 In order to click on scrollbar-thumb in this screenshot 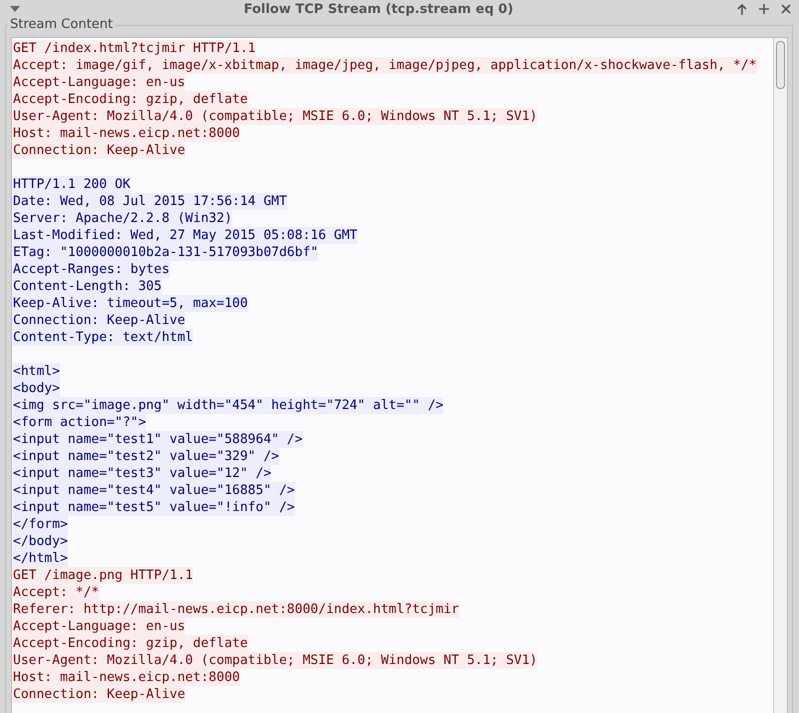, I will do `click(780, 65)`.